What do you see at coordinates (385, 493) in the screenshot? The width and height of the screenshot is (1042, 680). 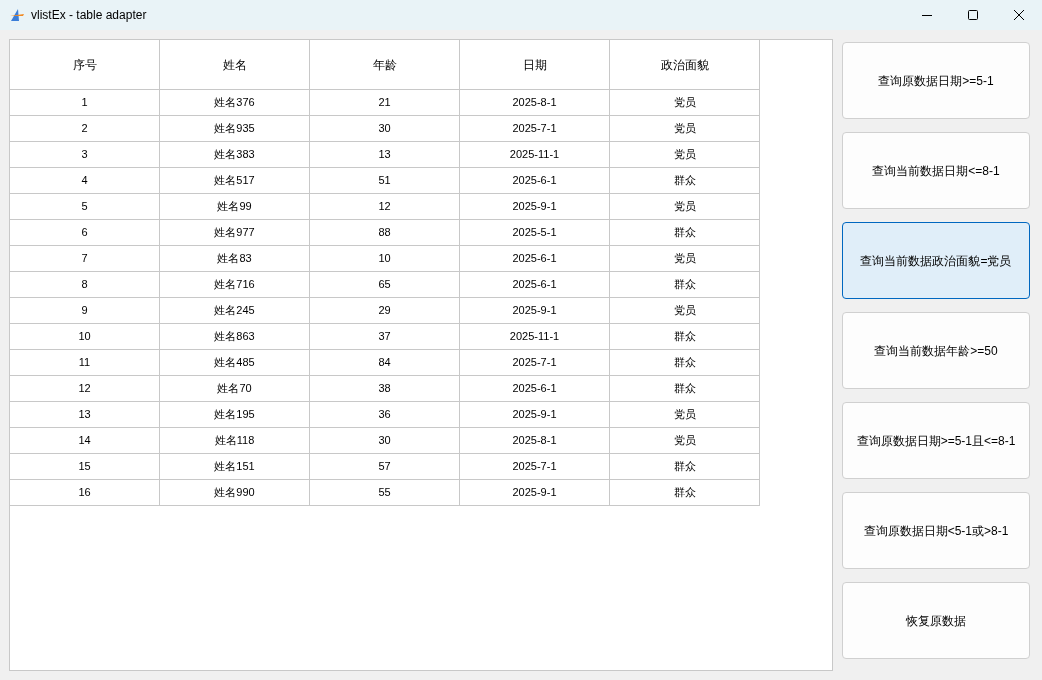 I see `table-cell: 55` at bounding box center [385, 493].